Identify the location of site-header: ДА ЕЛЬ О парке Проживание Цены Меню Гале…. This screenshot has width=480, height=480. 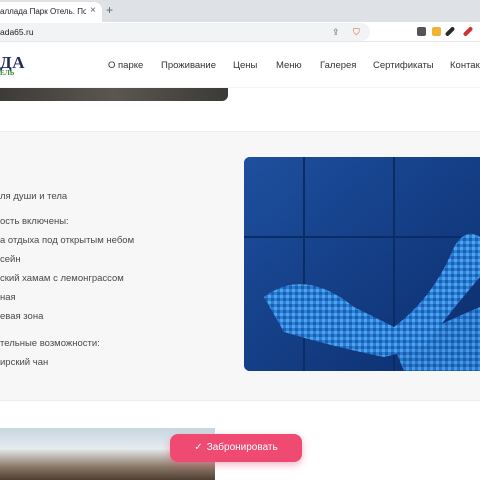
(240, 65).